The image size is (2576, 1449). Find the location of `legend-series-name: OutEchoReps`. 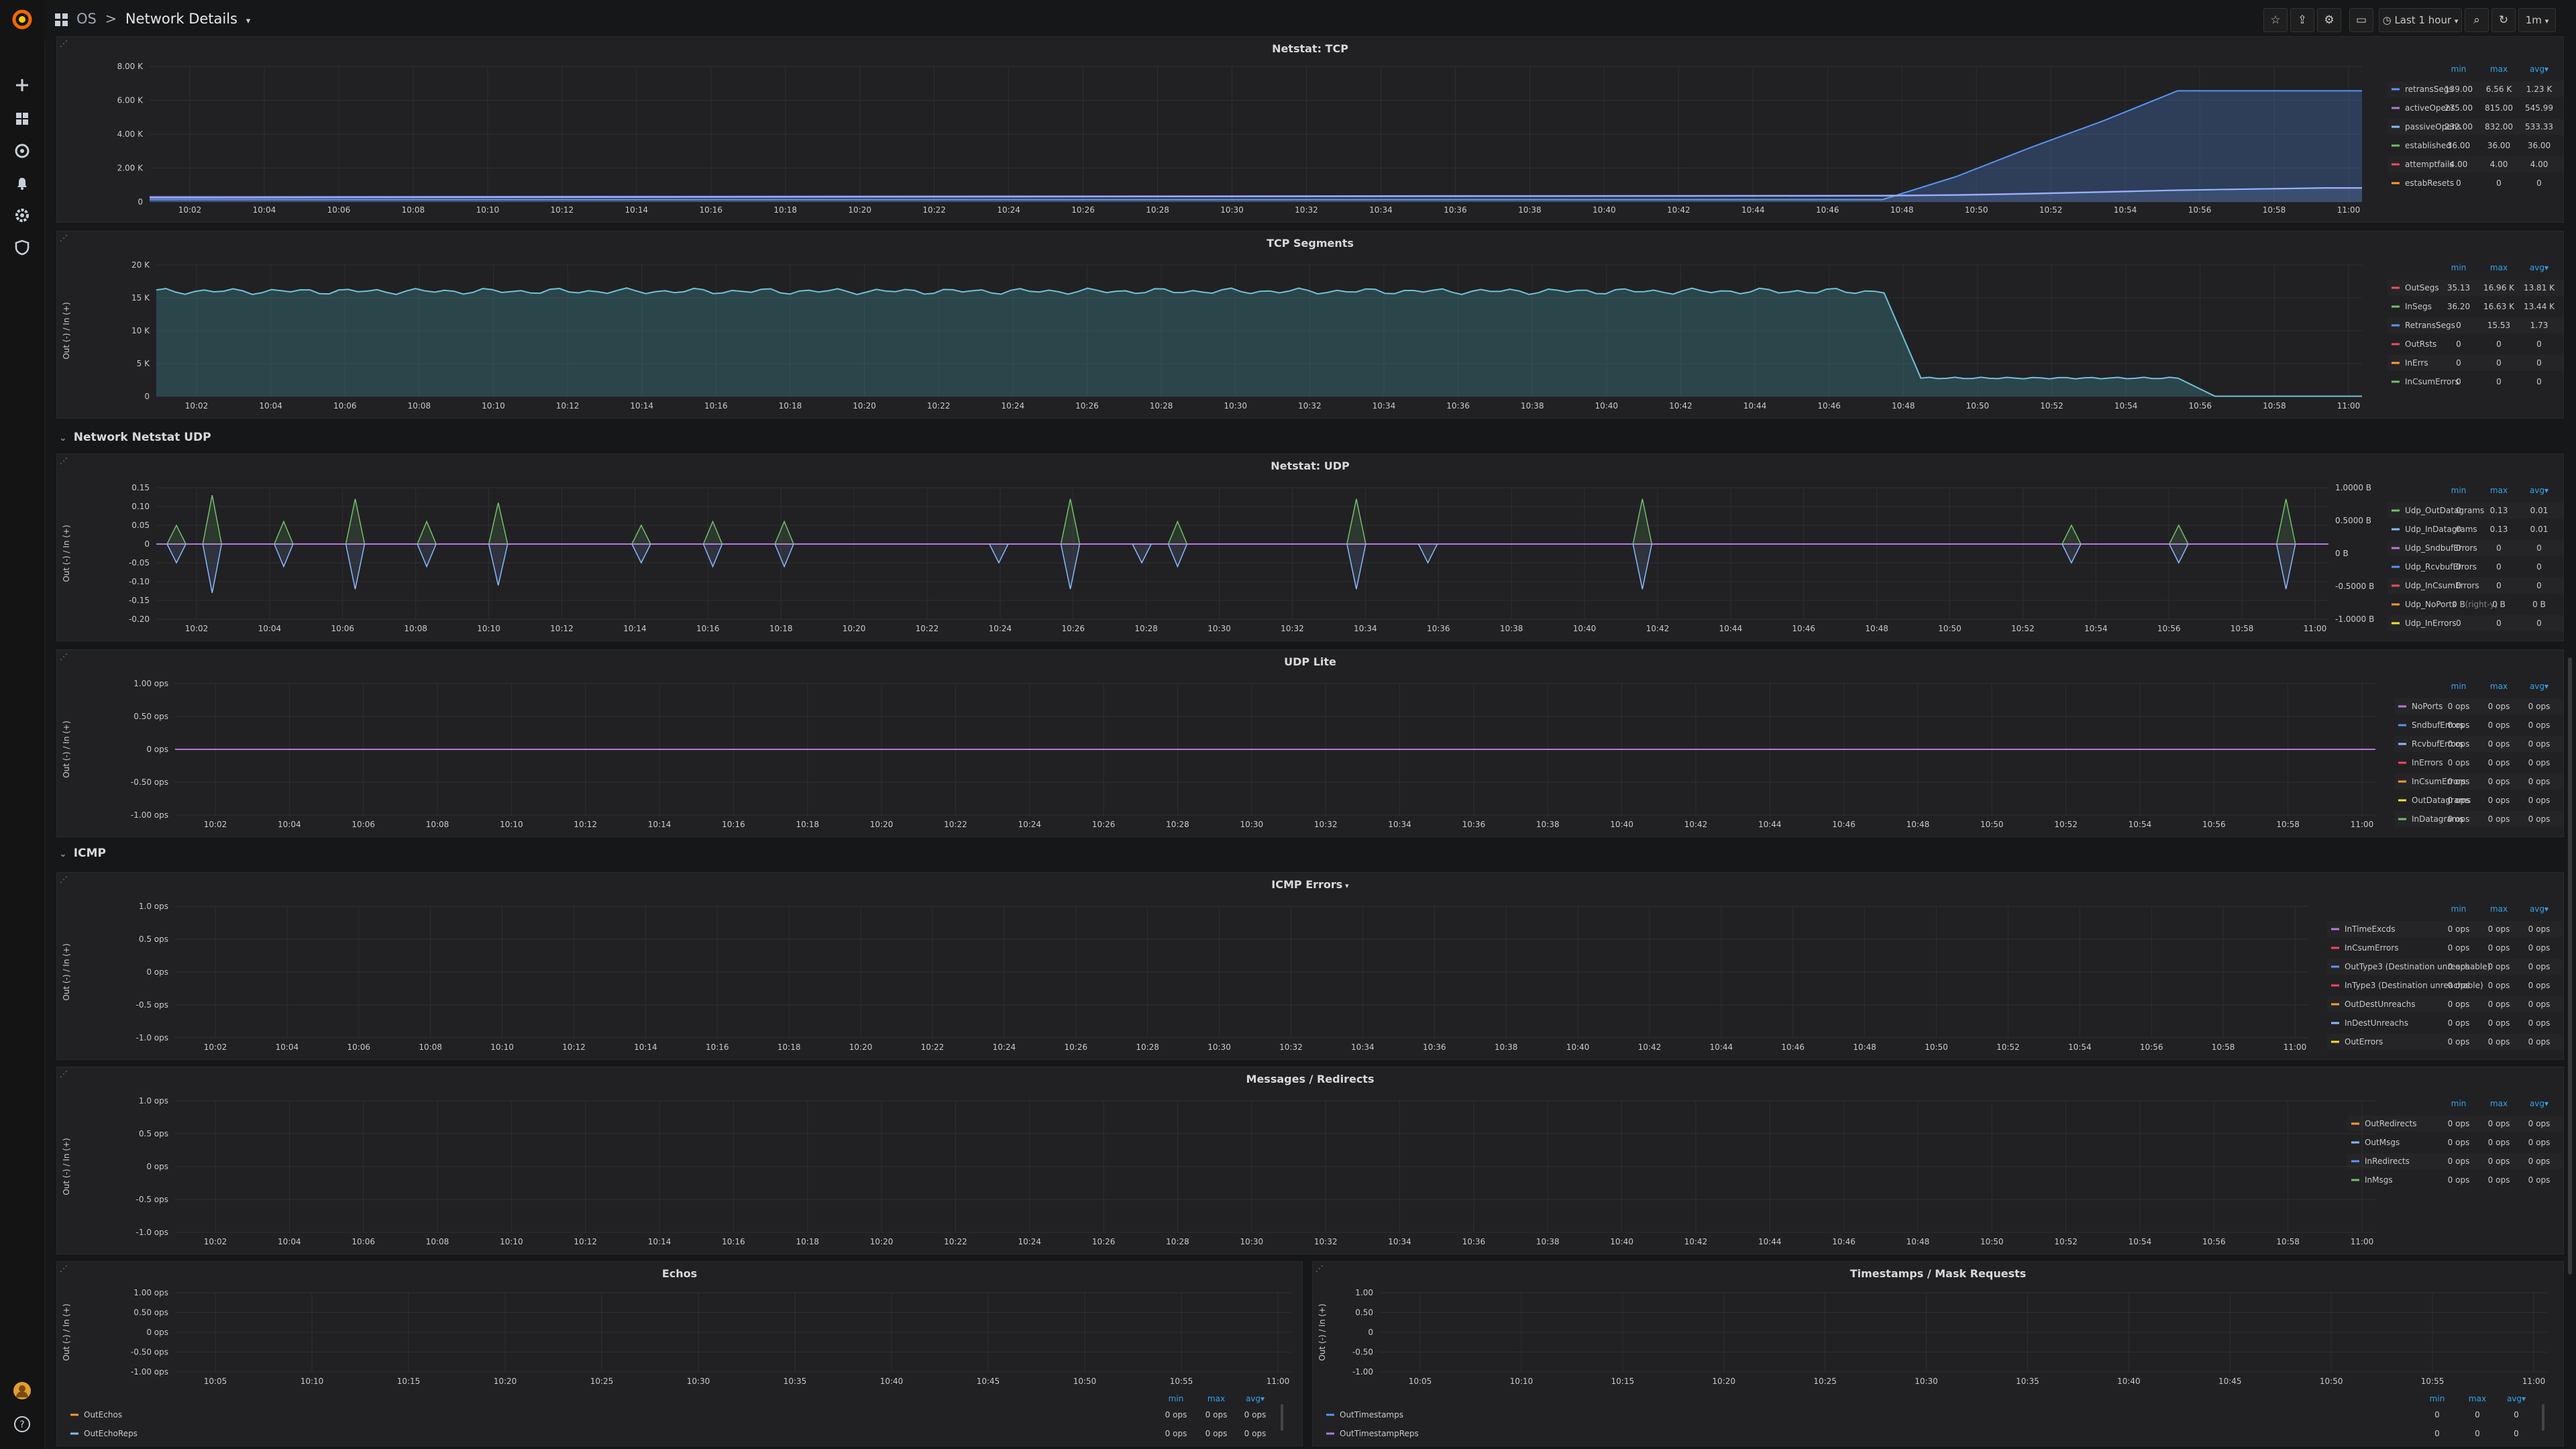

legend-series-name: OutEchoReps is located at coordinates (111, 1433).